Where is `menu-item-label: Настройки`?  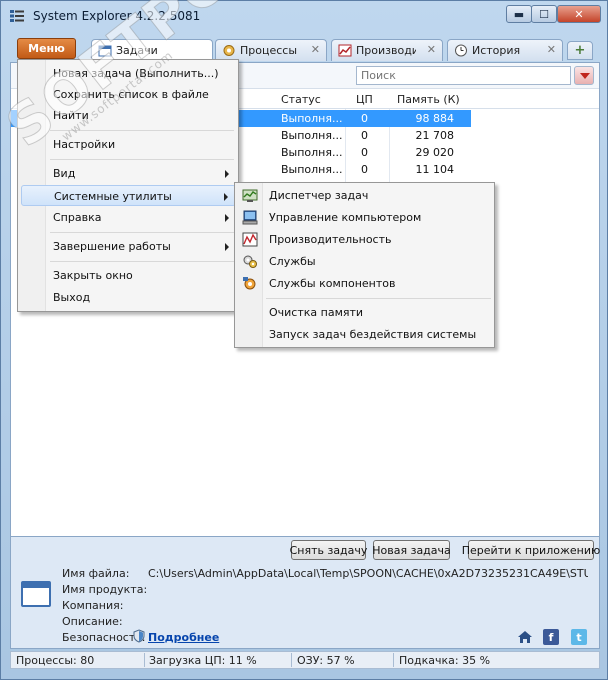 menu-item-label: Настройки is located at coordinates (84, 144).